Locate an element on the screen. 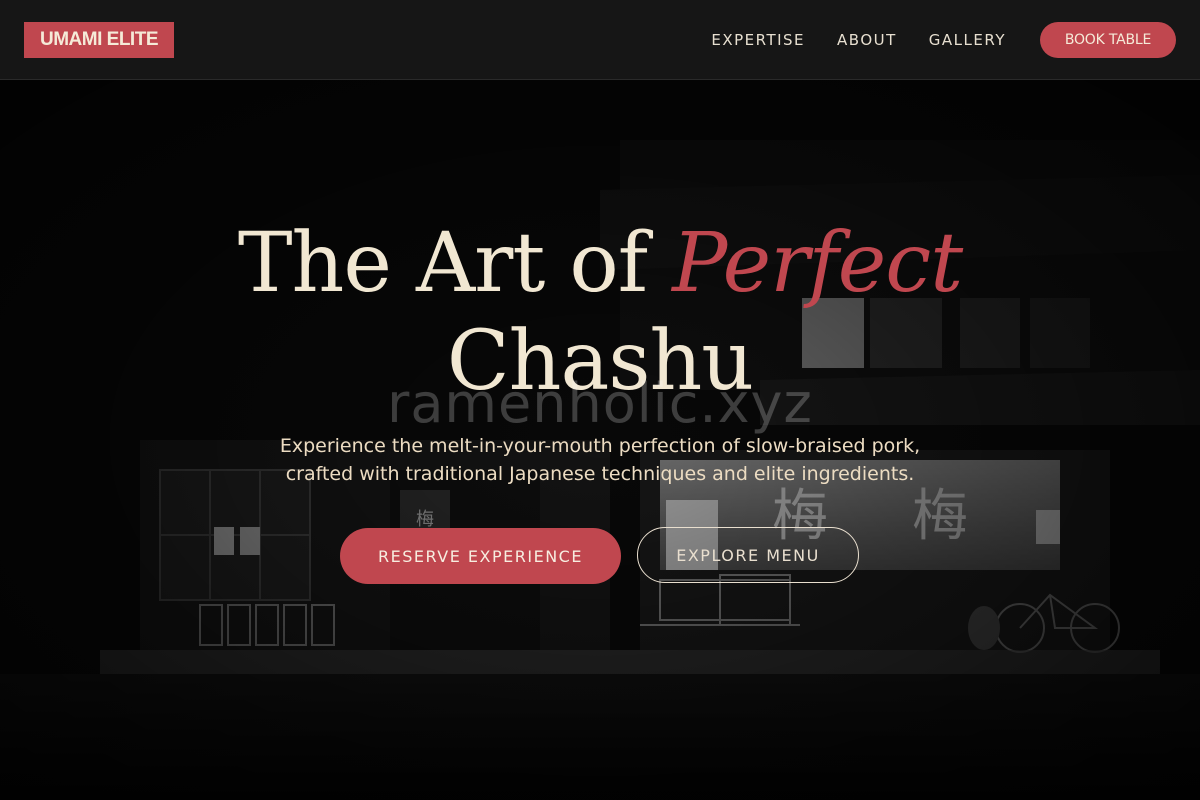 Image resolution: width=1200 pixels, height=800 pixels. hero-title-line1: The Art of Perfect is located at coordinates (600, 264).